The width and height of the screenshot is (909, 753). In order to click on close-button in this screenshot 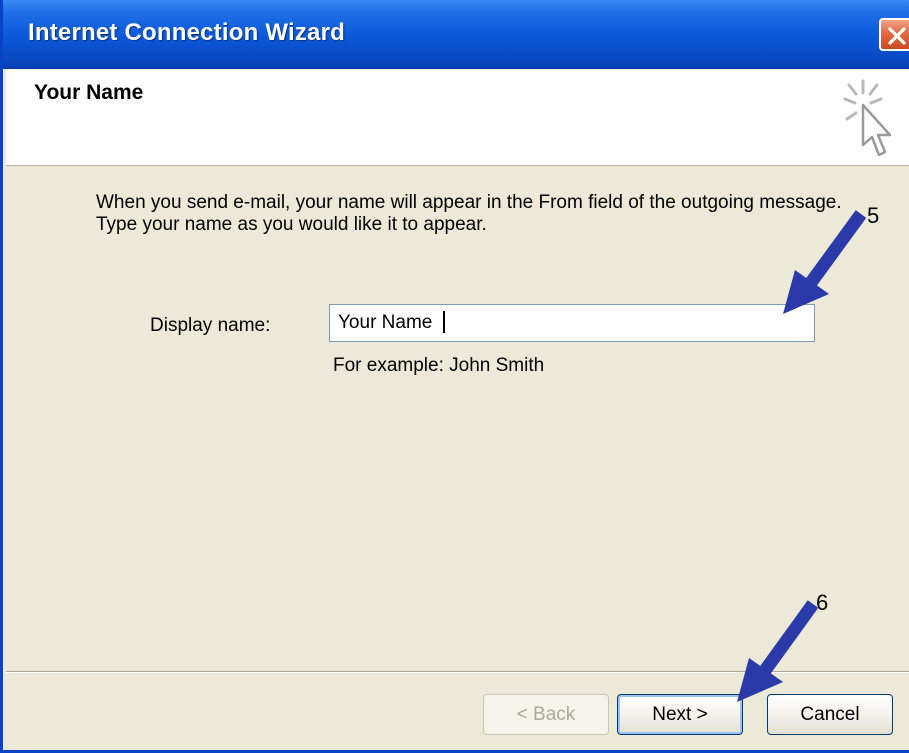, I will do `click(894, 34)`.